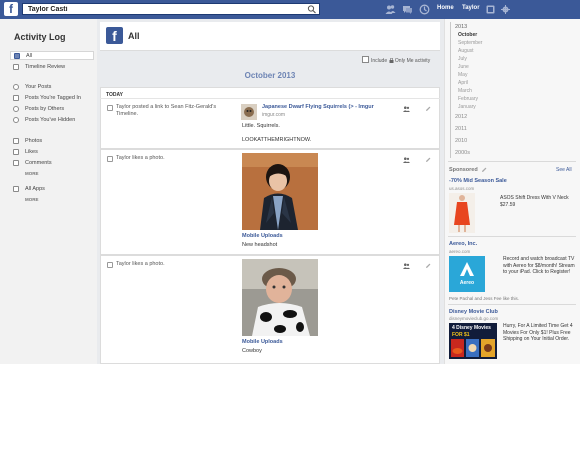 The height and width of the screenshot is (470, 580). Describe the element at coordinates (461, 129) in the screenshot. I see `year-link: 2011` at that location.